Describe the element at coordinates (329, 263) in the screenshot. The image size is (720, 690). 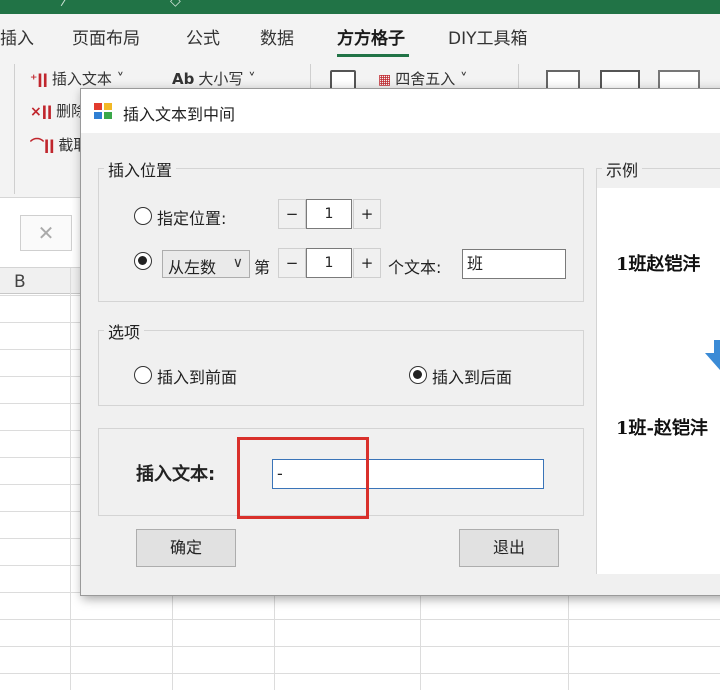
I see `nth-value: 1` at that location.